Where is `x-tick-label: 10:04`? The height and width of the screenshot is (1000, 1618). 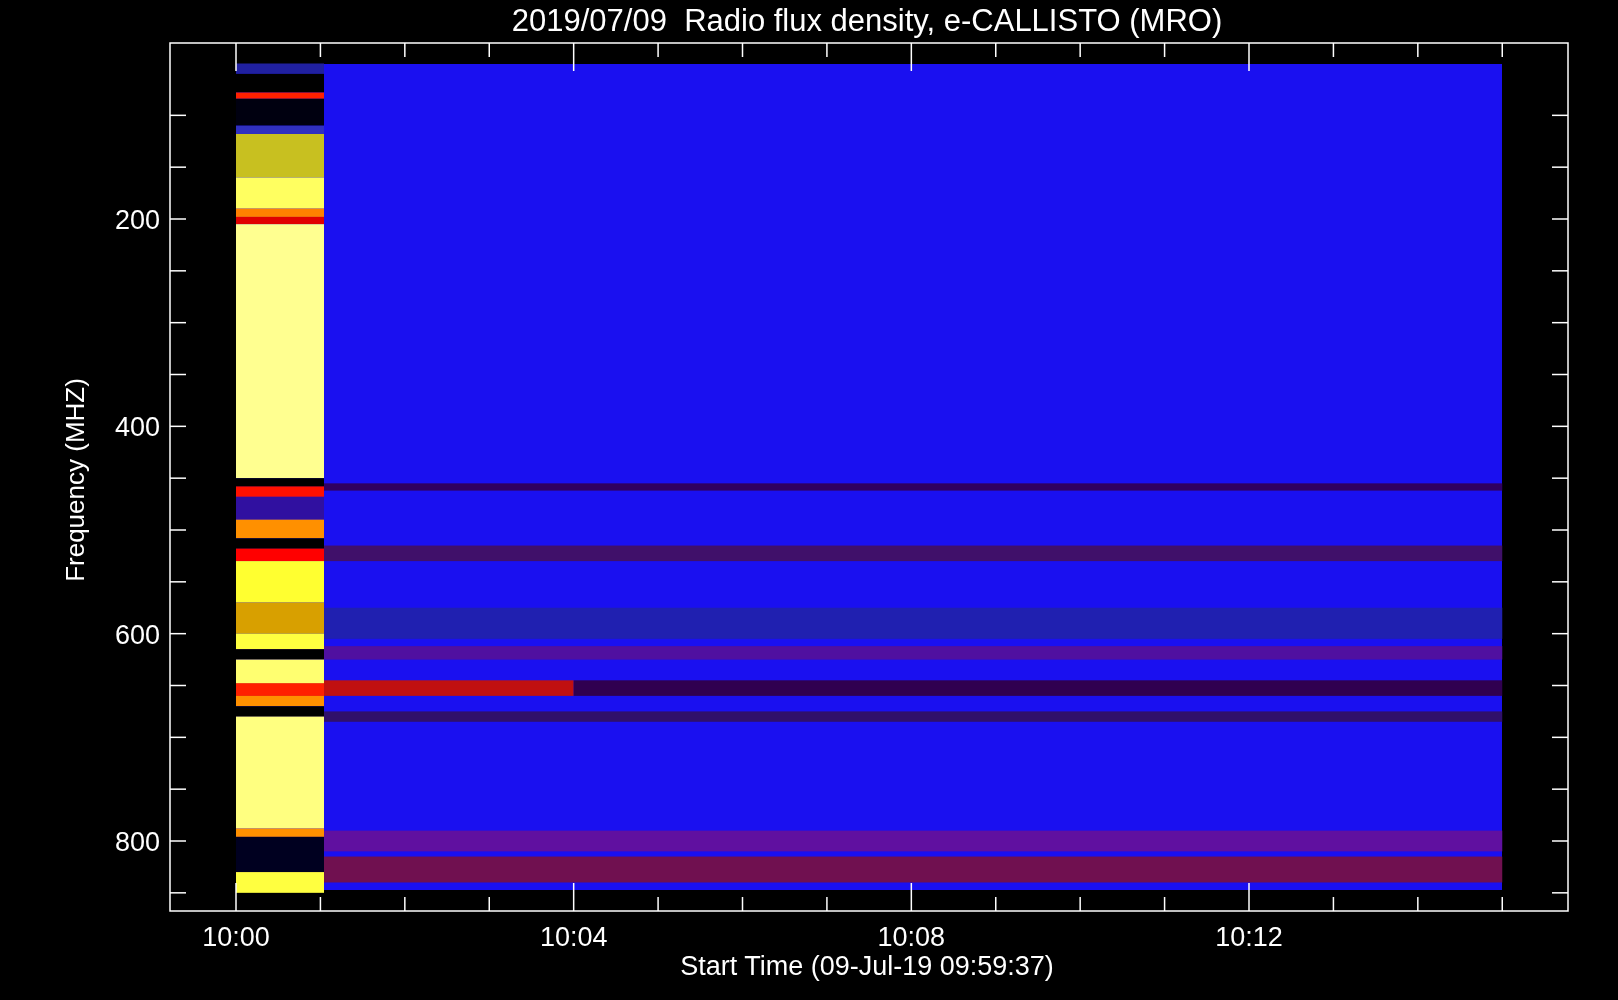 x-tick-label: 10:04 is located at coordinates (573, 937).